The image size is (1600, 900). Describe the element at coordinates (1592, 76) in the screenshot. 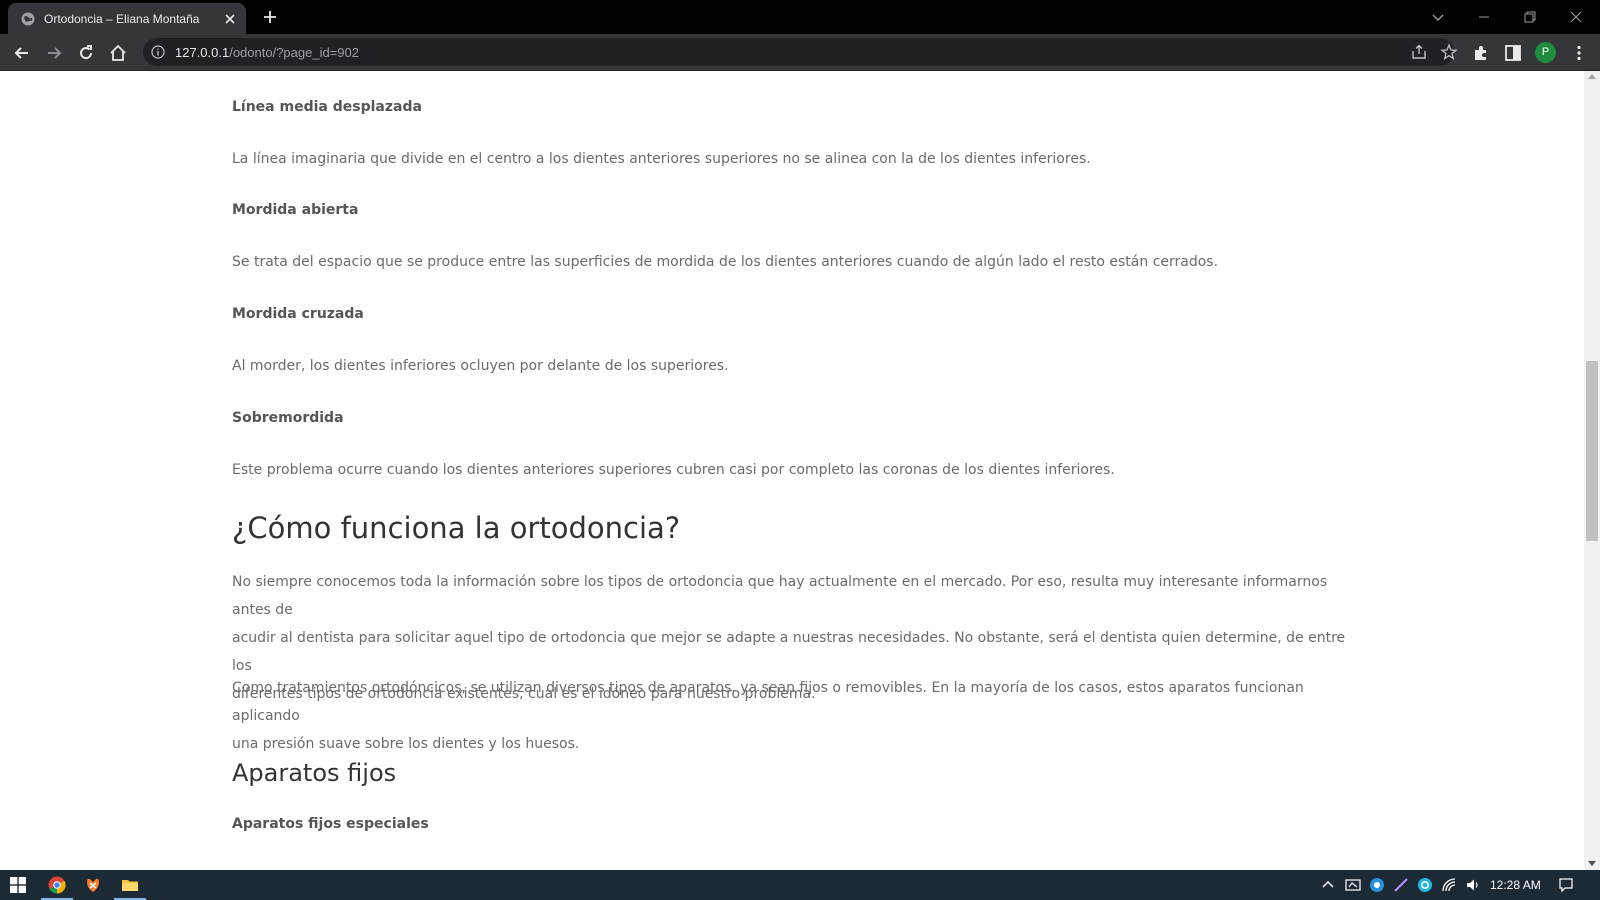

I see `scroll-up-arrow-icon` at that location.